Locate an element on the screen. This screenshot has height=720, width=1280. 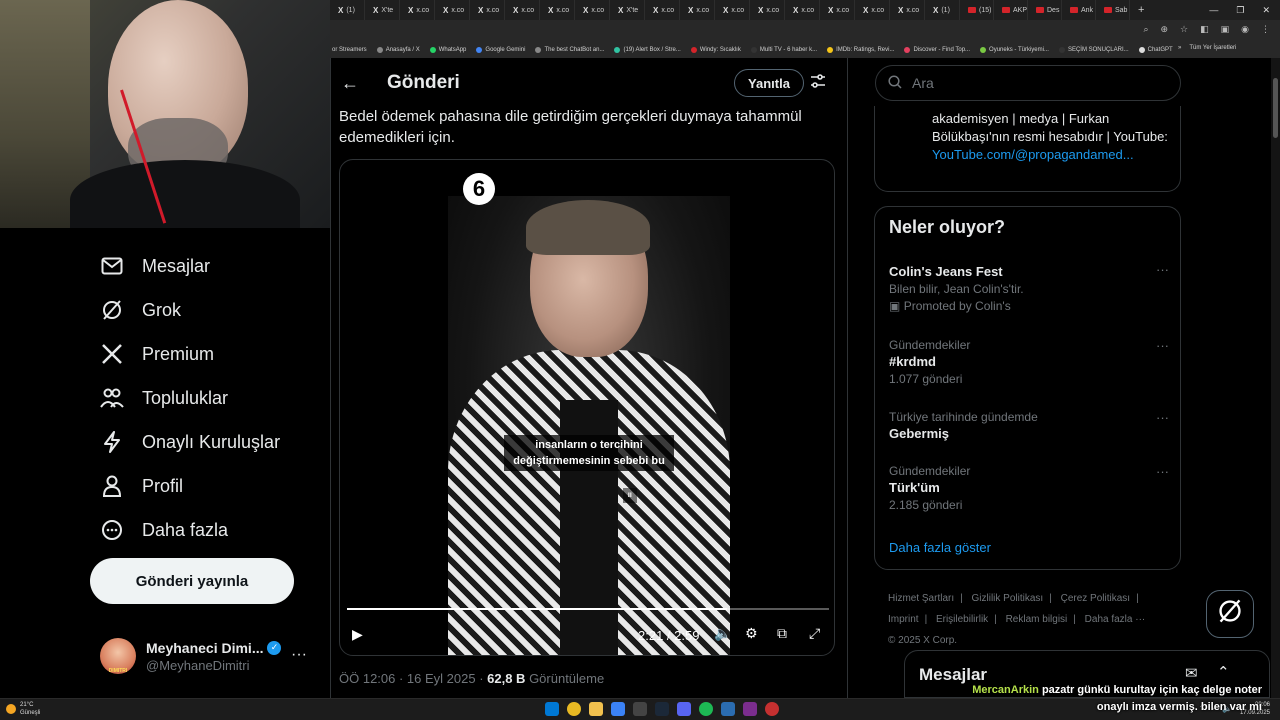
bookmark: ChatGPT is located at coordinates (1155, 50).